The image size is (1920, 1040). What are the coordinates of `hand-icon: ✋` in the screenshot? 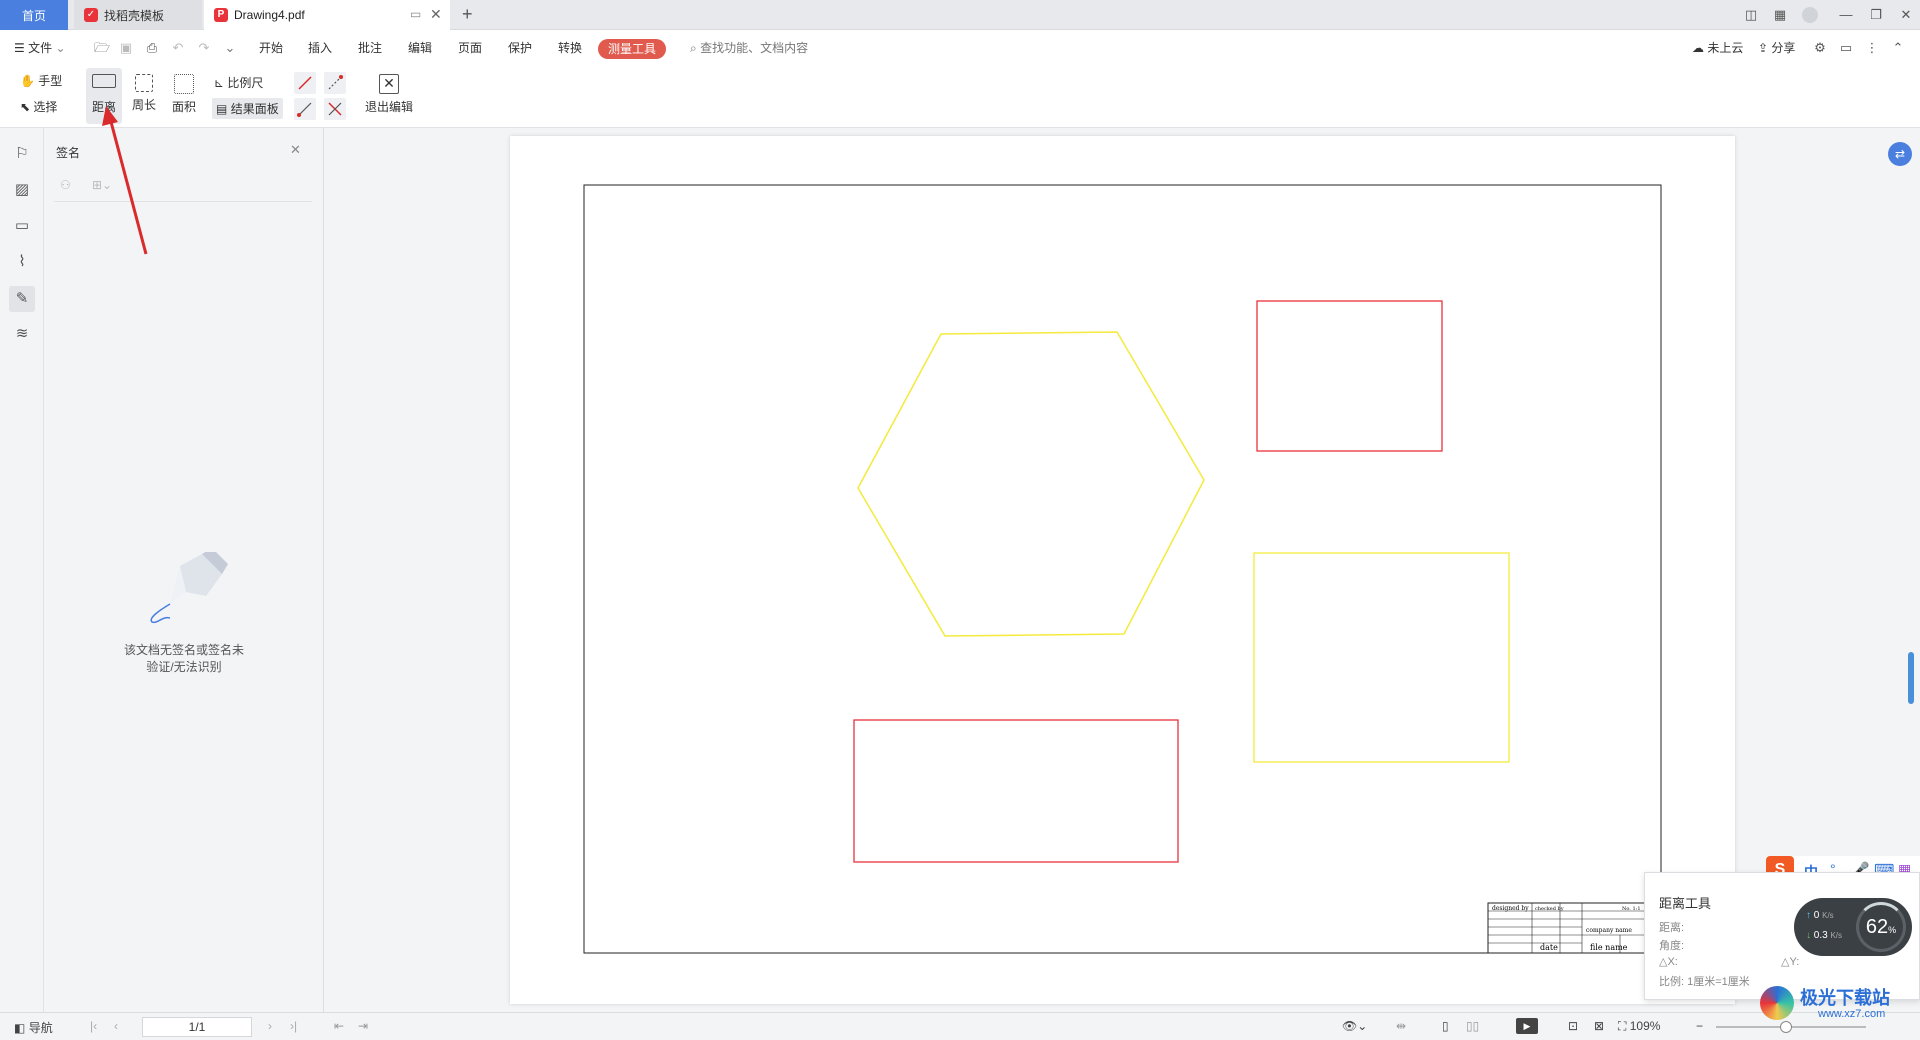 It's located at (27, 81).